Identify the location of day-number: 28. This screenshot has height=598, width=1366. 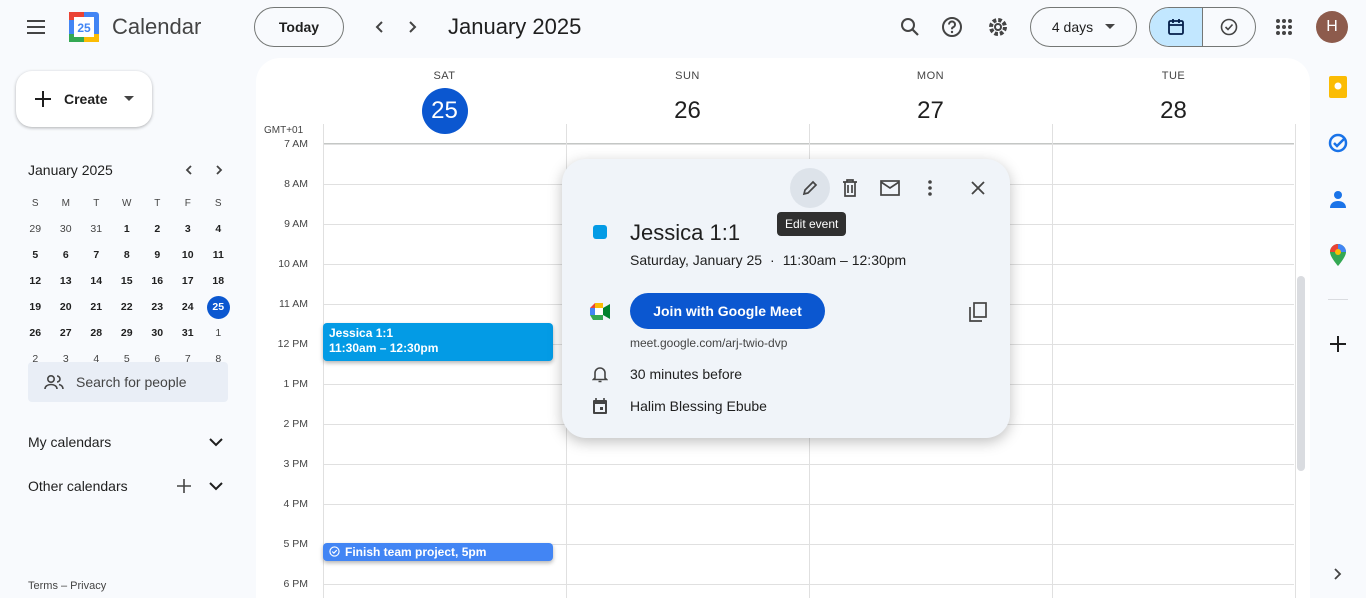
(1174, 111).